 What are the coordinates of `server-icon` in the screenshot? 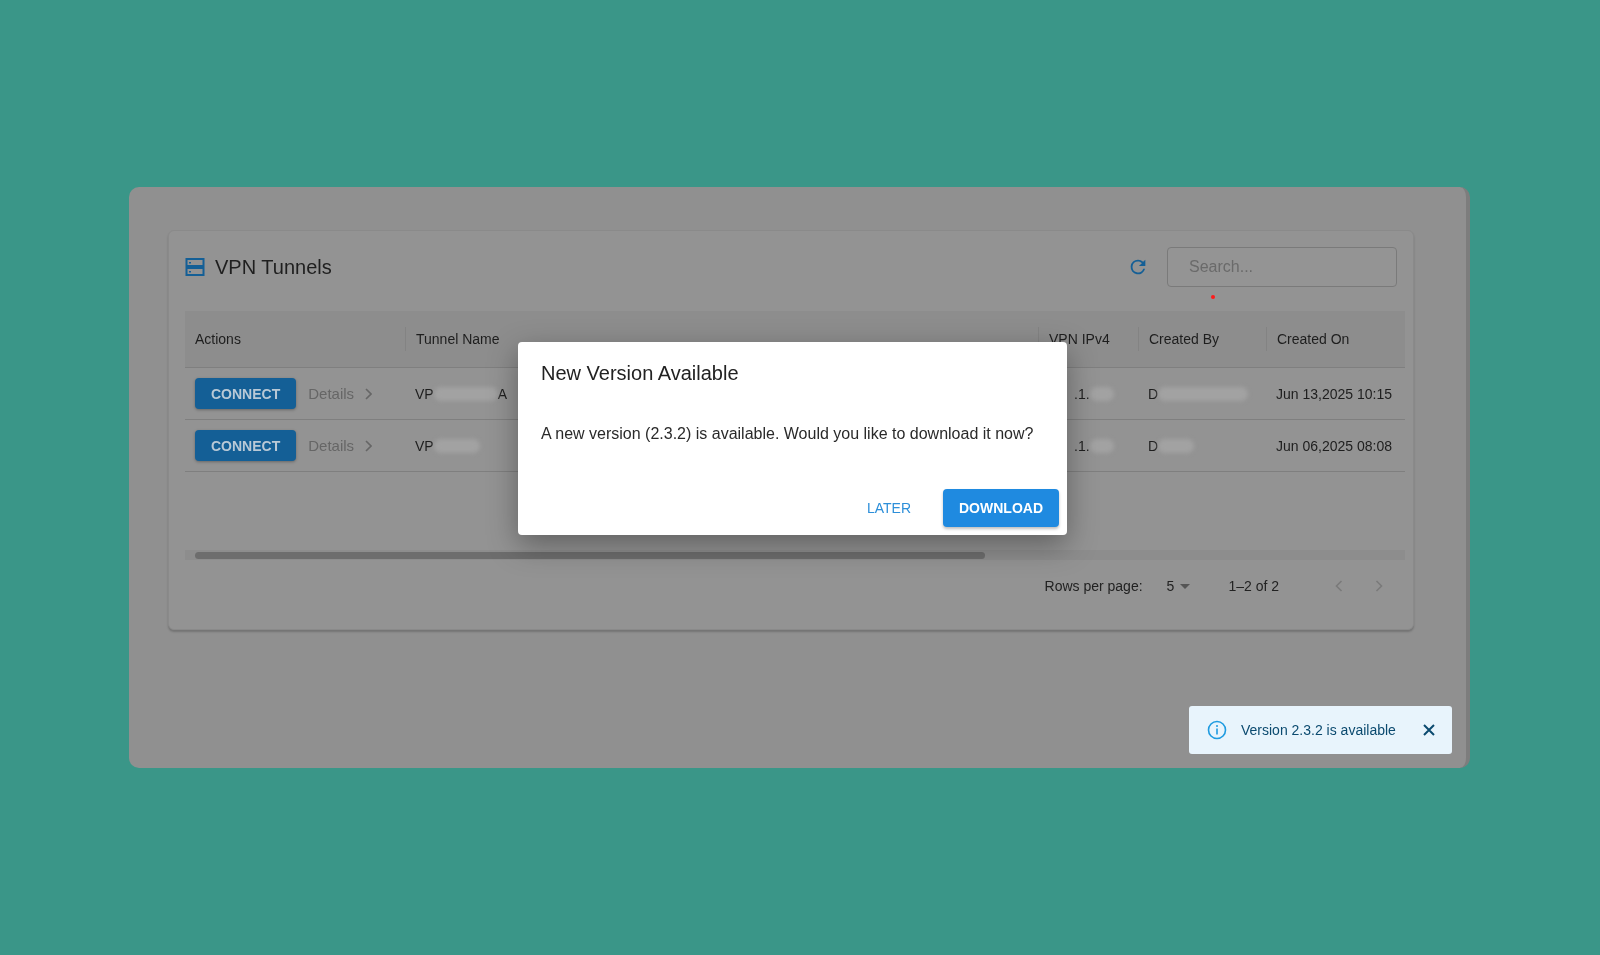 It's located at (195, 267).